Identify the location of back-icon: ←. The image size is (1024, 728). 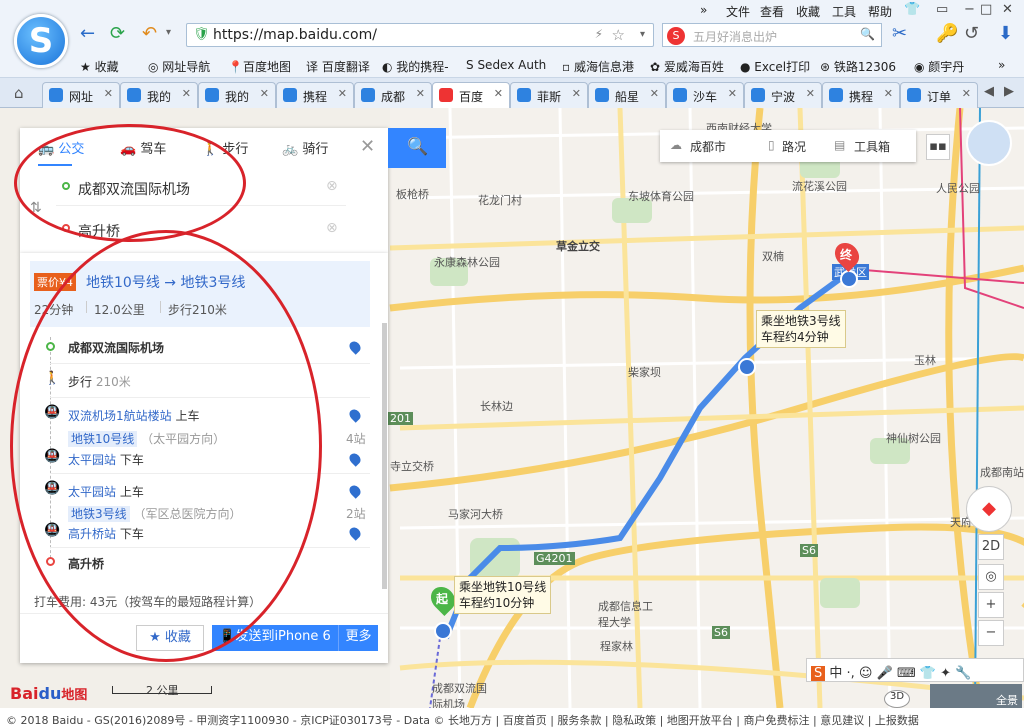
(87, 33).